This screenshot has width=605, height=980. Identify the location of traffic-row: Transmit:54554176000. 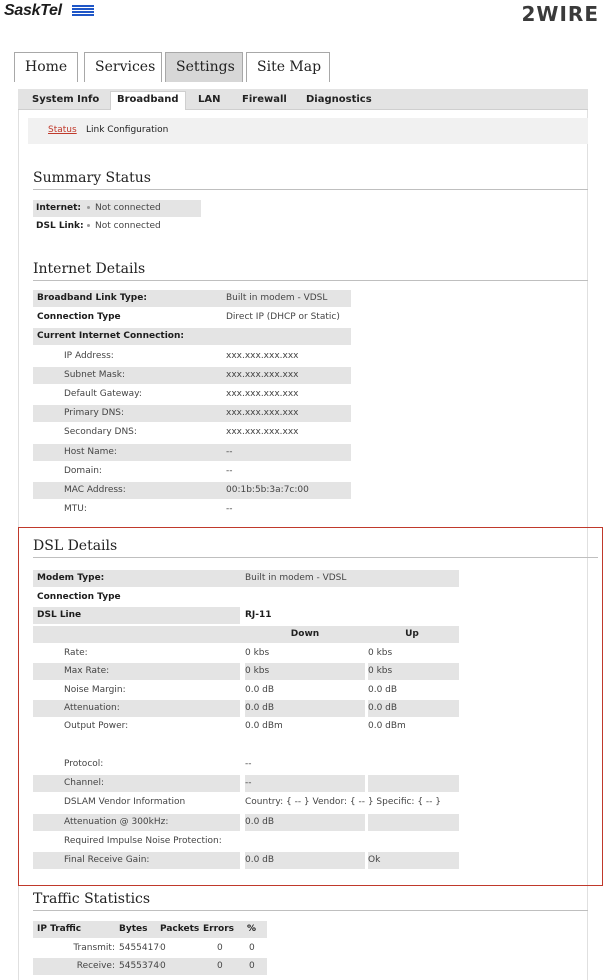
(150, 948).